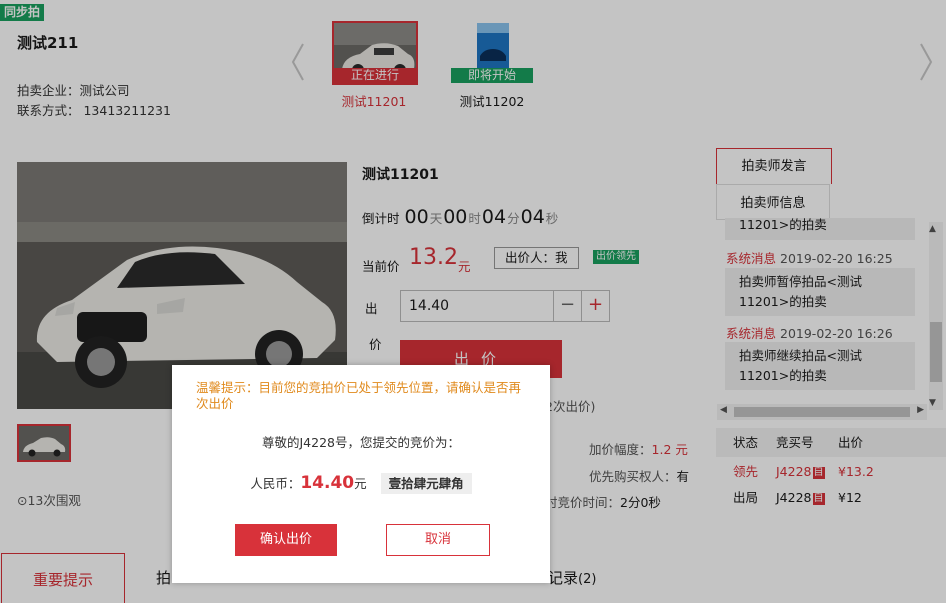 This screenshot has height=603, width=946. Describe the element at coordinates (286, 540) in the screenshot. I see `confirm-bid-button: 确认出价` at that location.